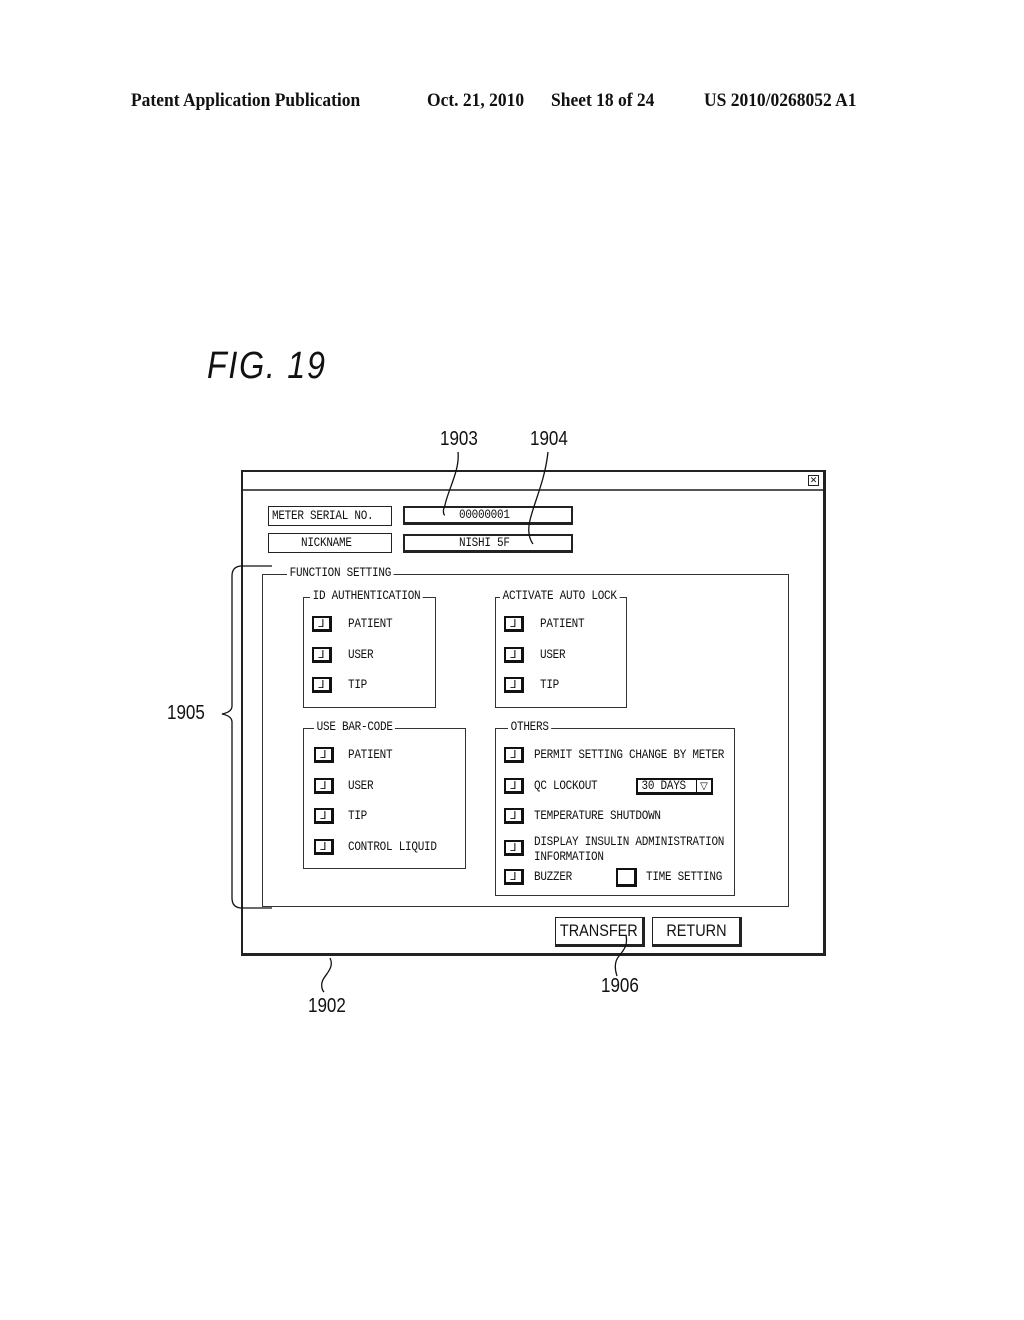 This screenshot has width=1024, height=1320. What do you see at coordinates (553, 655) in the screenshot?
I see `auto-lock-user-label: USER` at bounding box center [553, 655].